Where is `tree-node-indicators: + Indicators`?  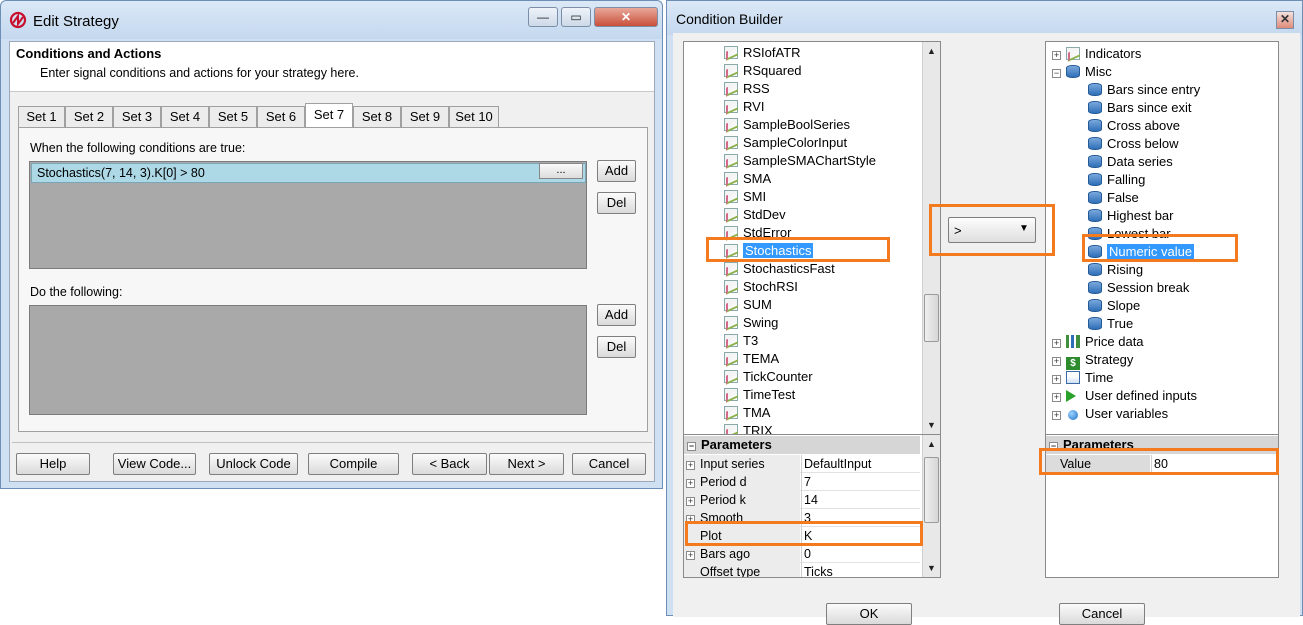 tree-node-indicators: + Indicators is located at coordinates (1096, 54).